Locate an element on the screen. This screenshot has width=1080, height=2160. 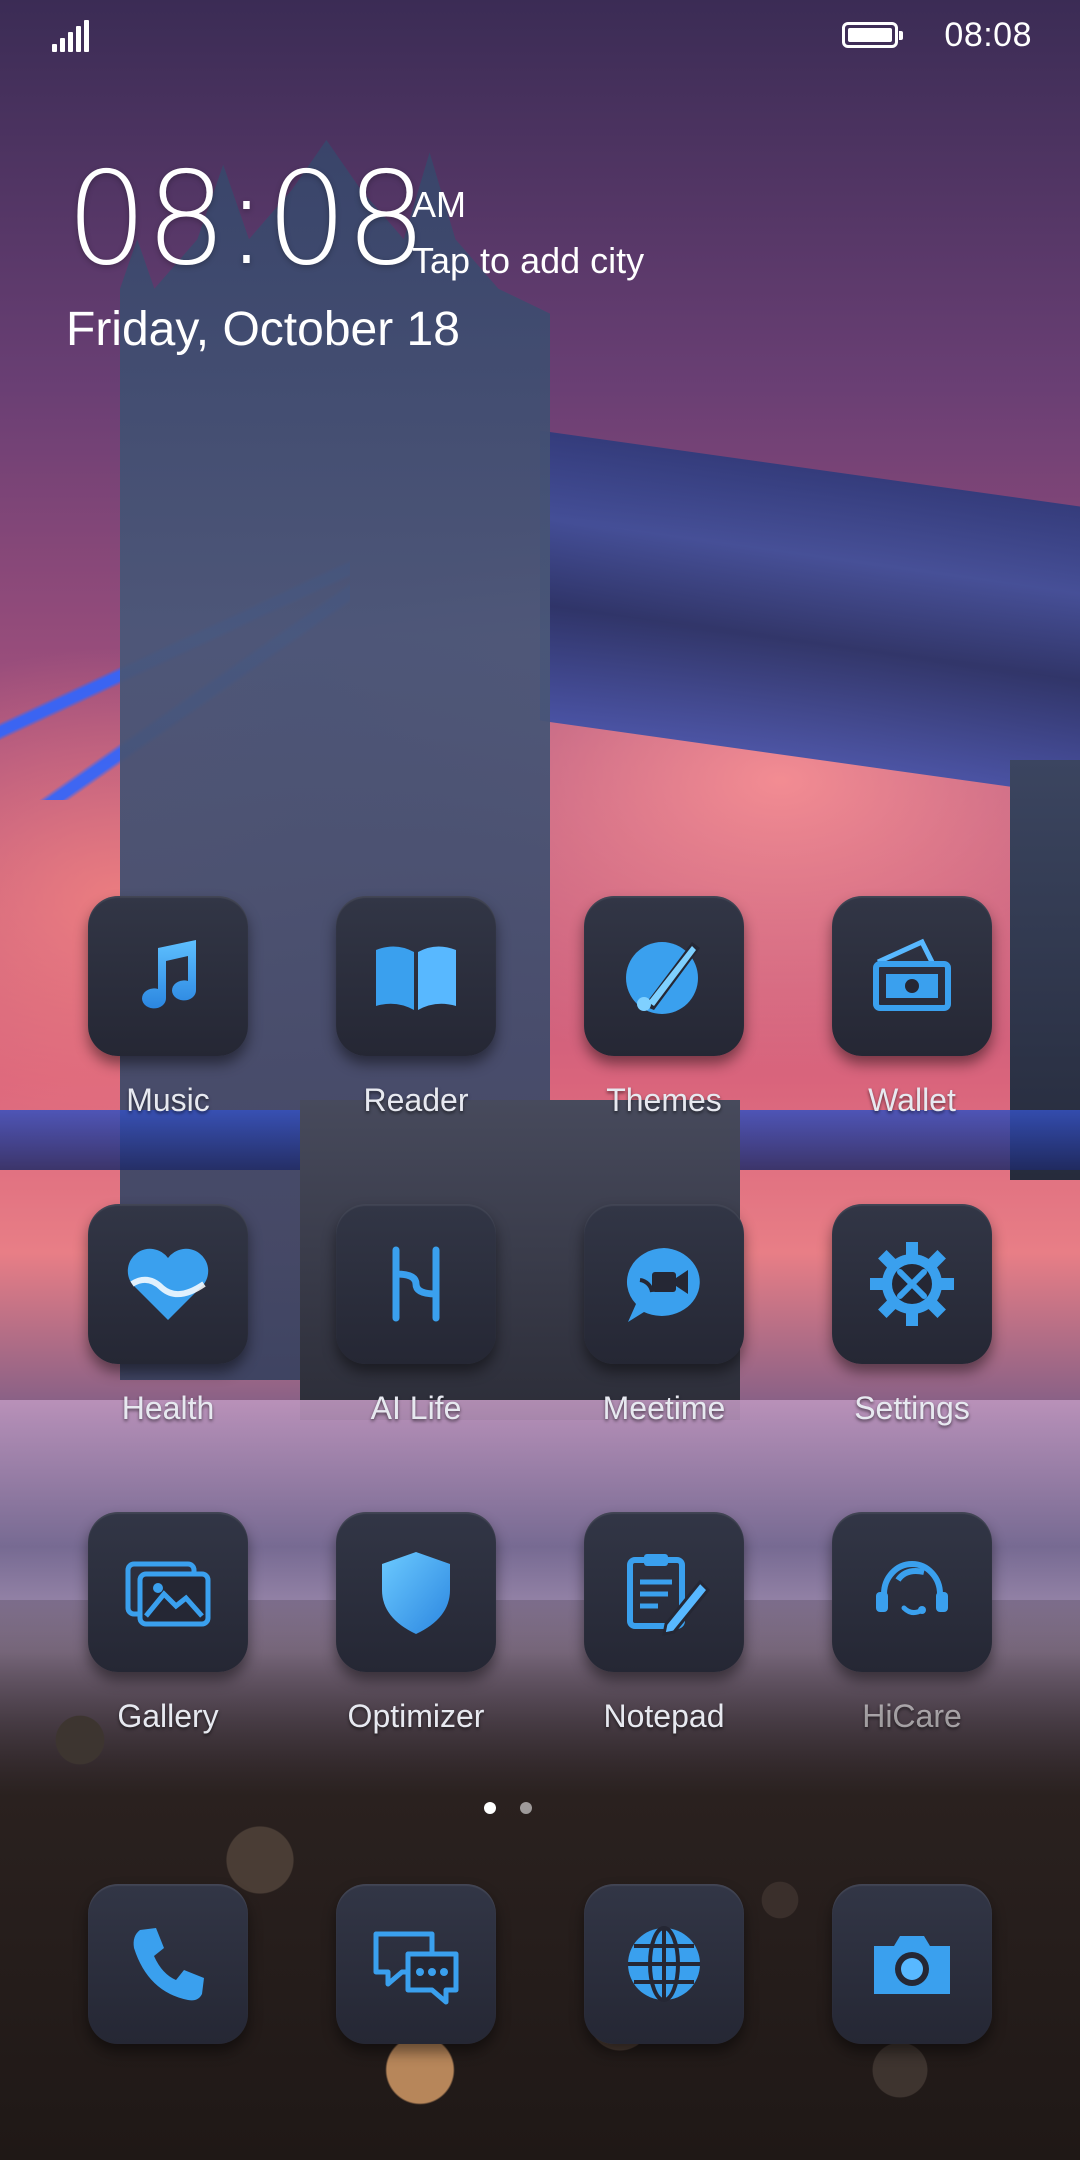
page-dot is located at coordinates (526, 1808).